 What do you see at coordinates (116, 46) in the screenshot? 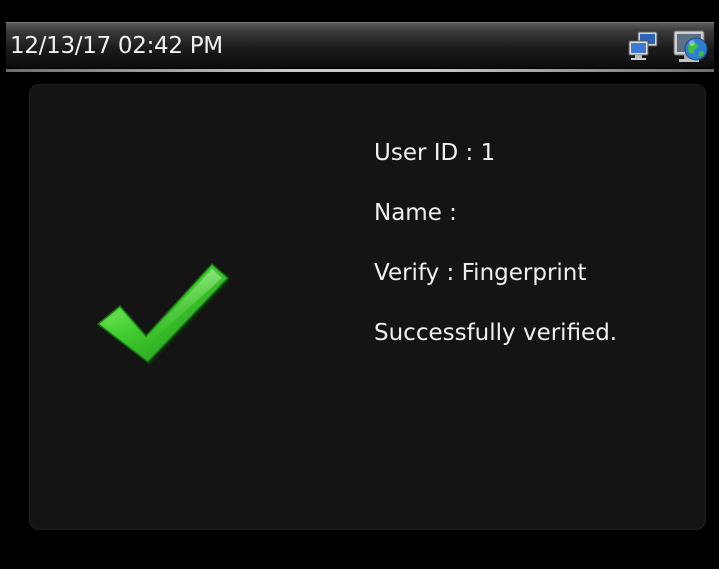
I see `datetime: 12/13/17 02:42 PM` at bounding box center [116, 46].